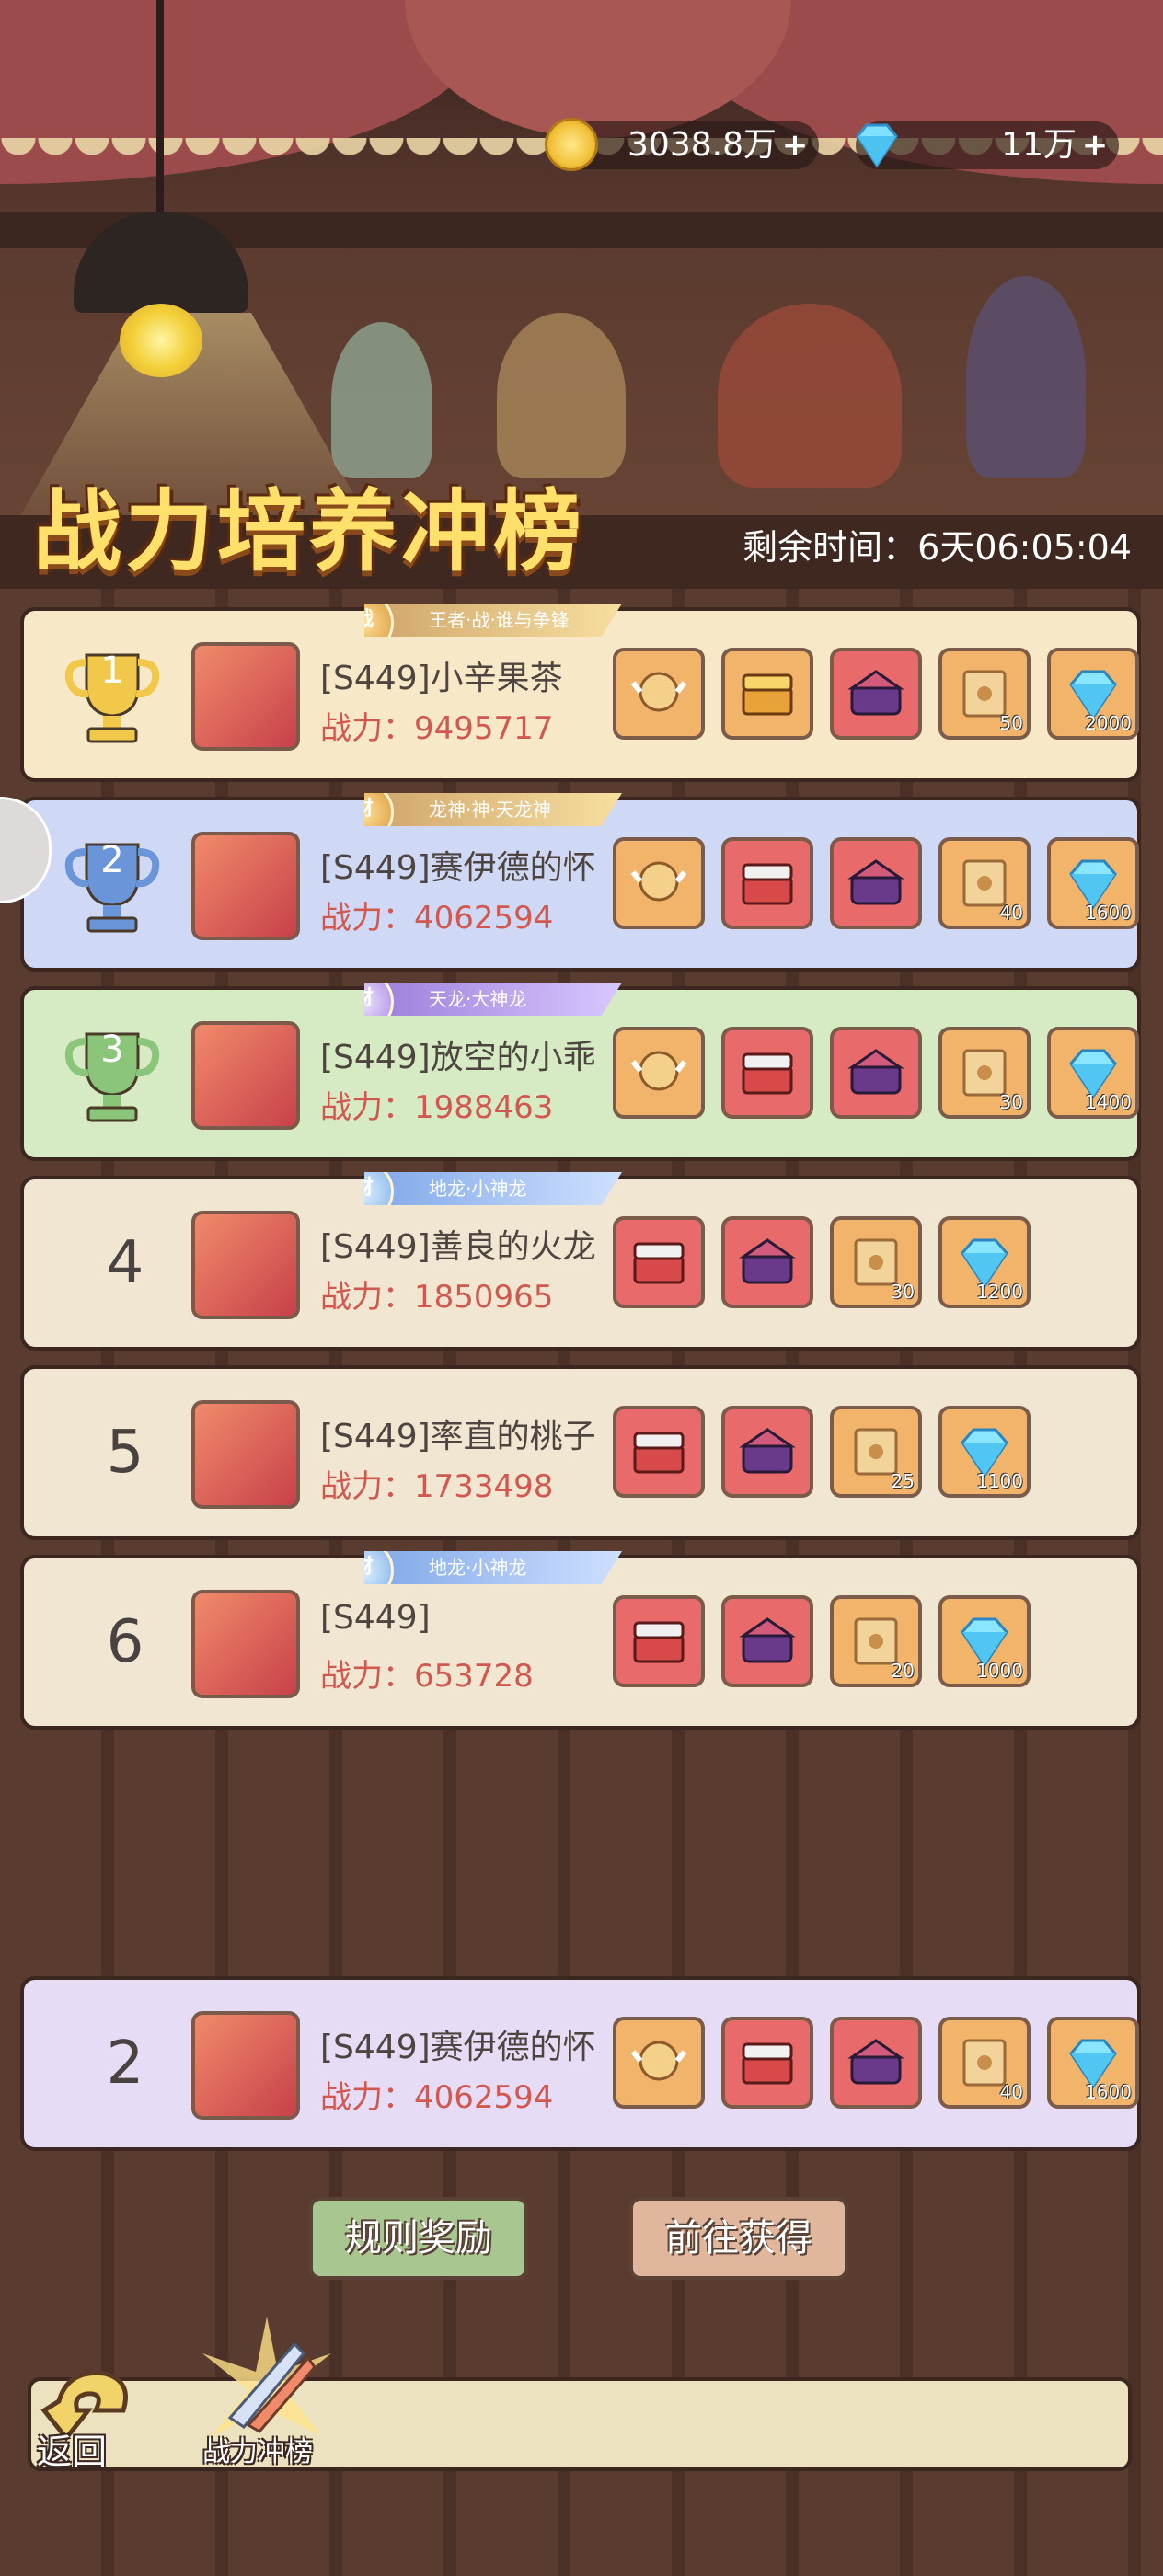  I want to click on gem-counter: 11万 +, so click(987, 145).